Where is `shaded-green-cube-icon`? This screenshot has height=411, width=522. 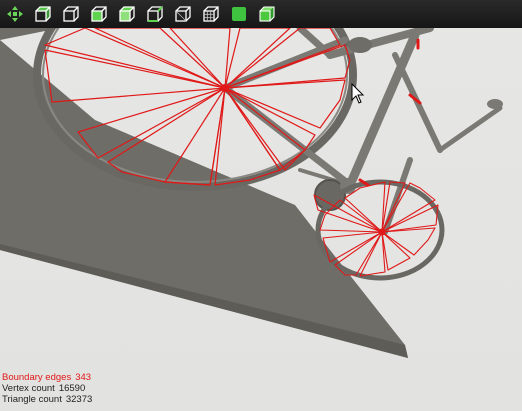 shaded-green-cube-icon is located at coordinates (266, 14).